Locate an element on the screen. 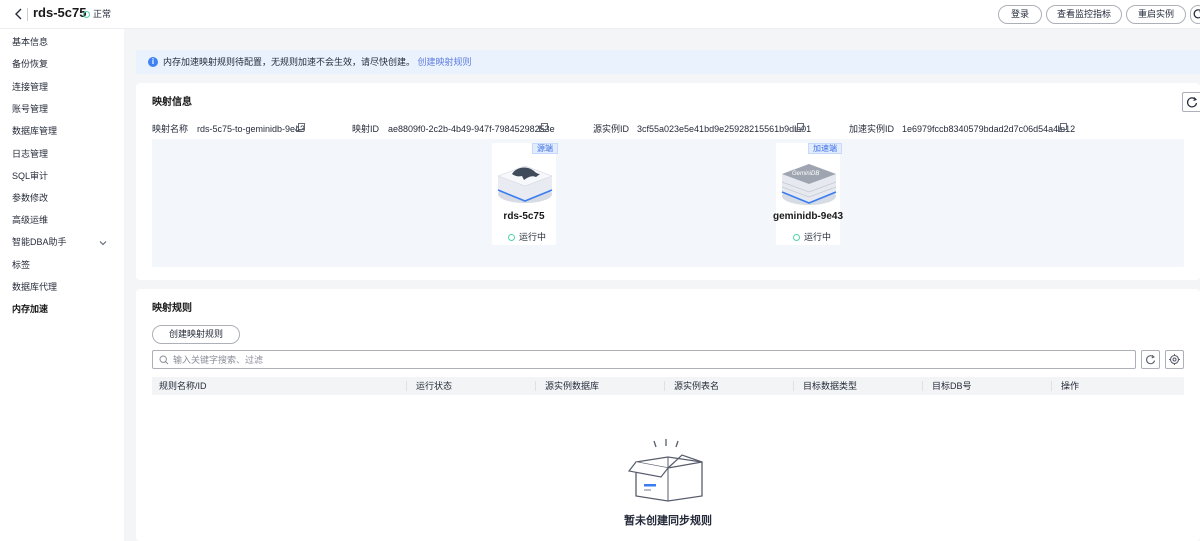  sidebar-item-memory-acceleration: 内存加速 is located at coordinates (30, 309).